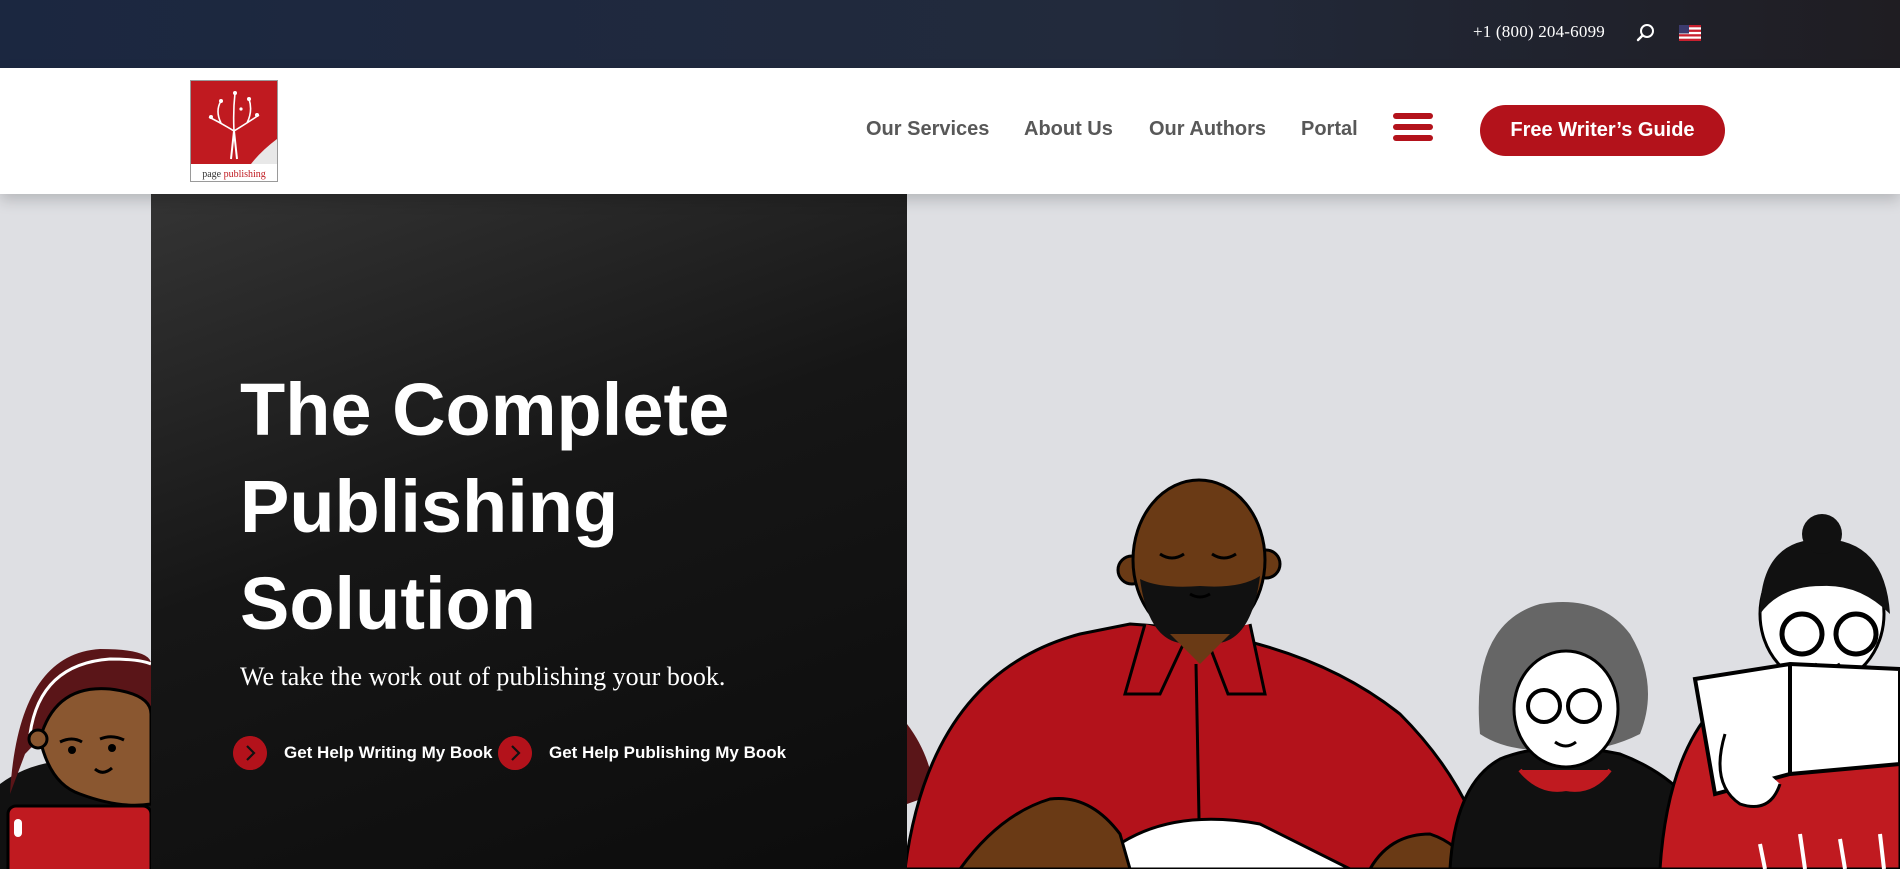  Describe the element at coordinates (1690, 33) in the screenshot. I see `us-flag-icon` at that location.